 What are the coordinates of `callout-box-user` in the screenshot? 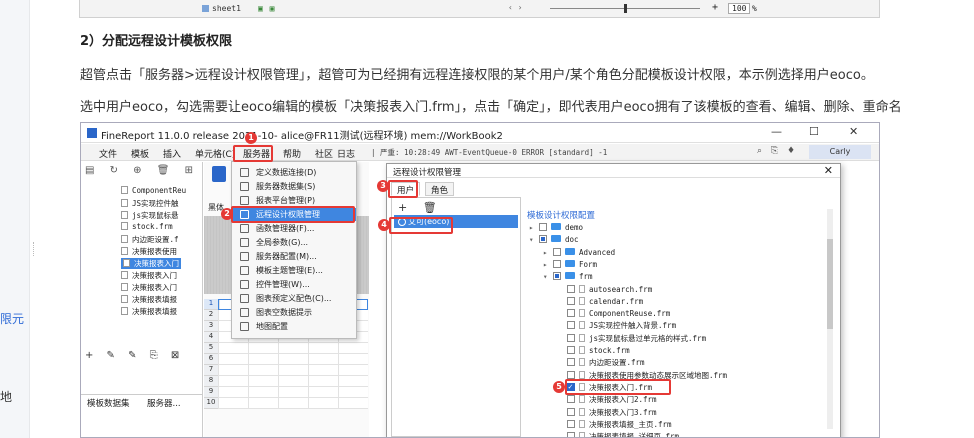 It's located at (421, 225).